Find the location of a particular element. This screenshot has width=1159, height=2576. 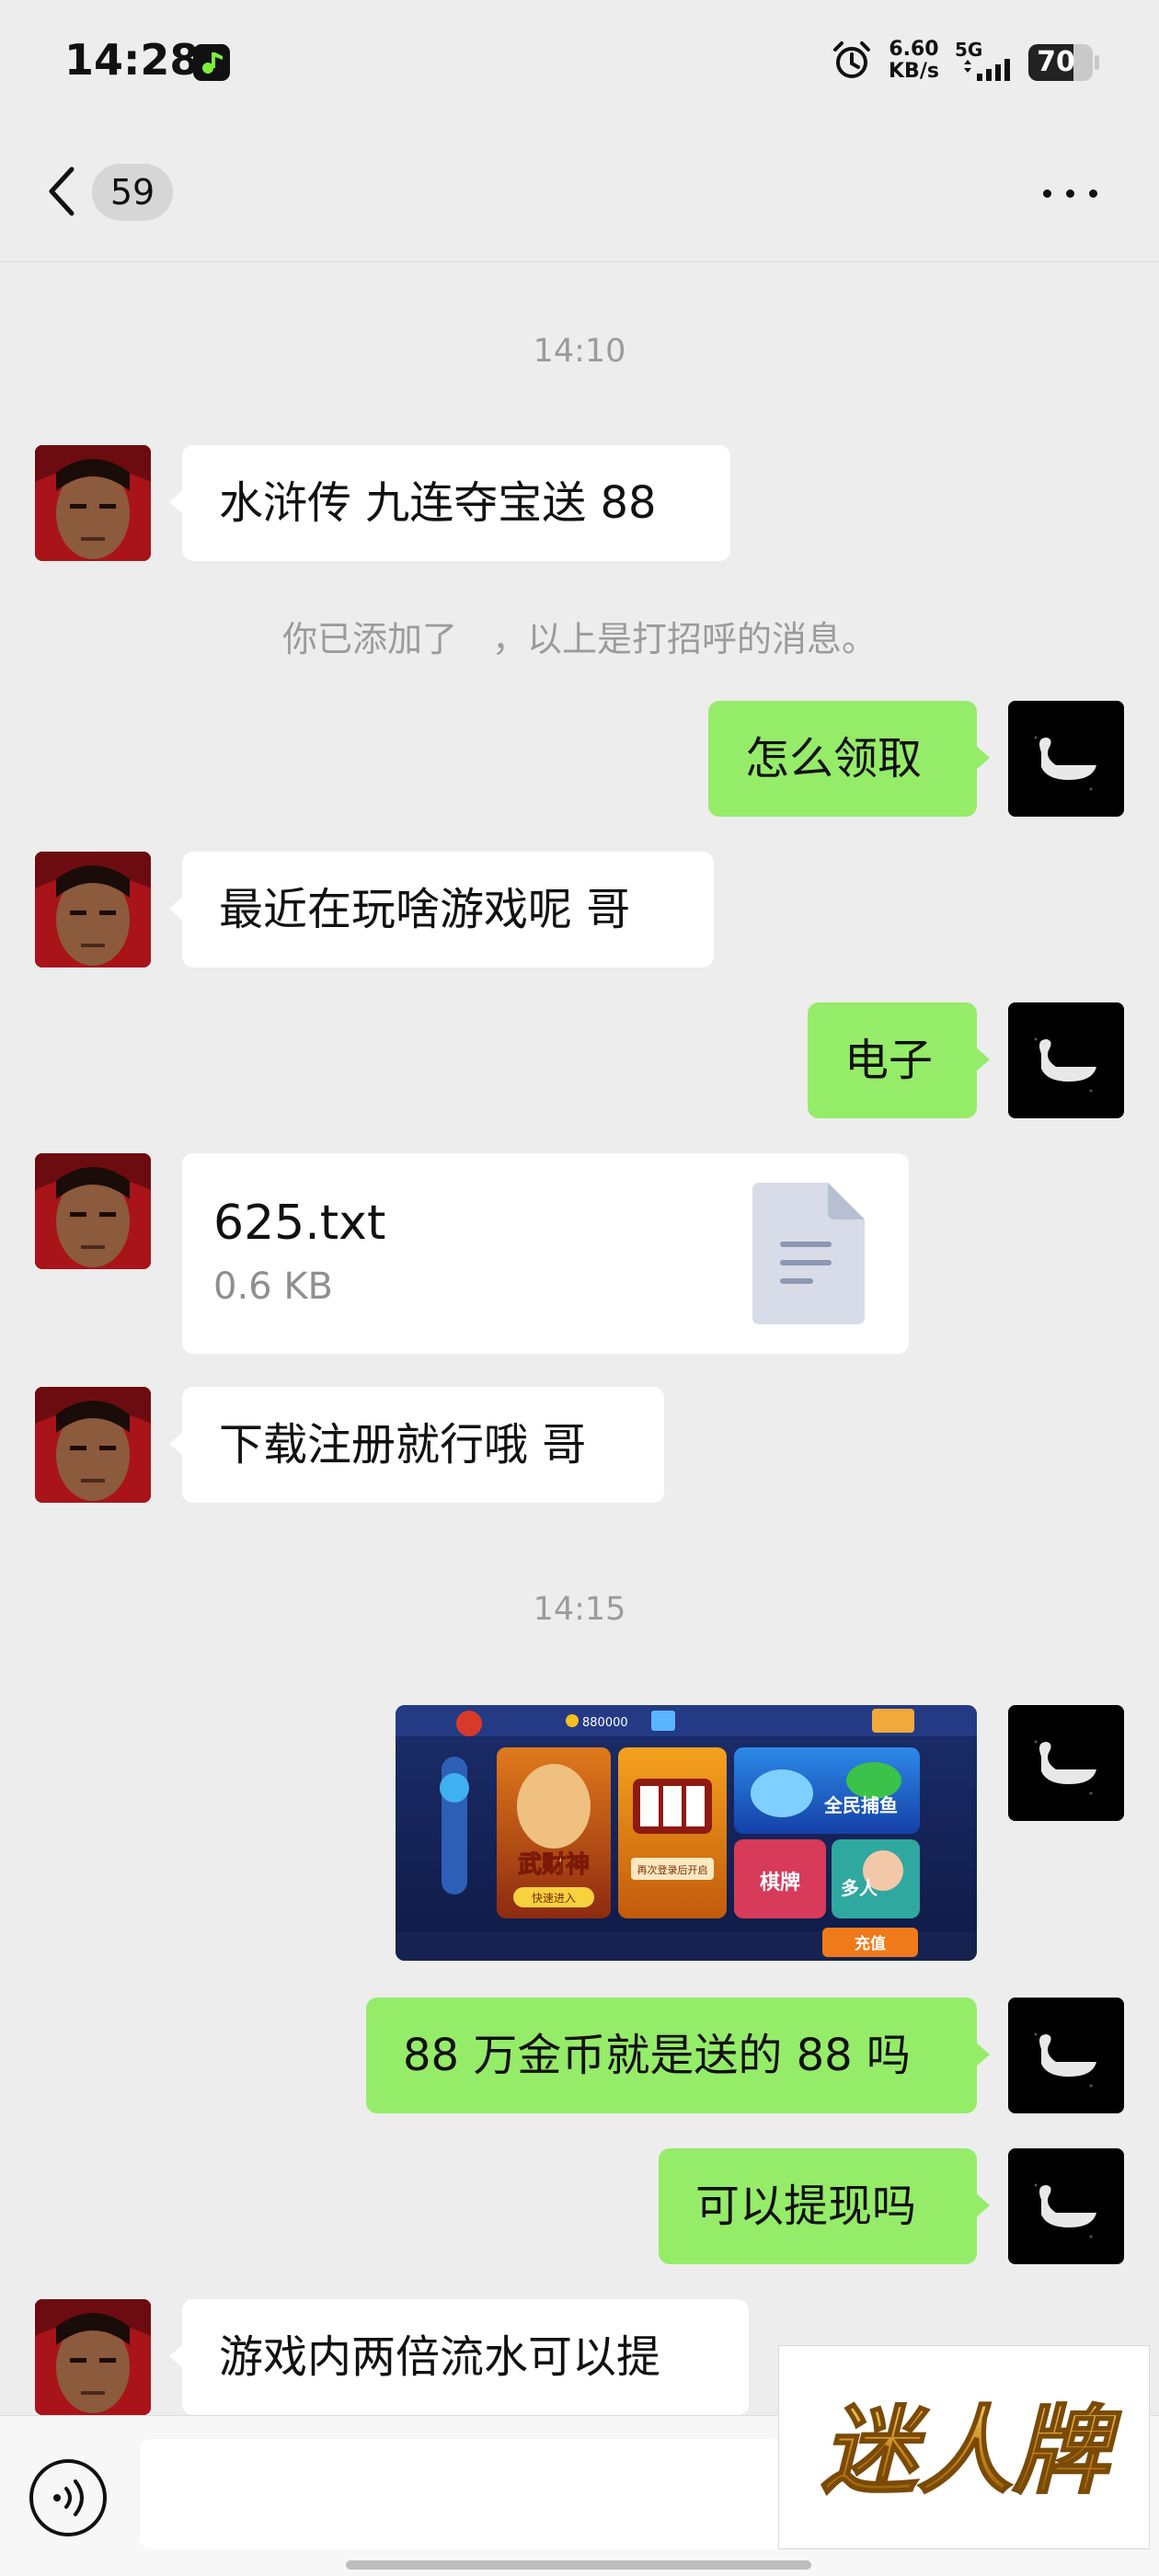

net-speed-value: 6.60 is located at coordinates (914, 50).